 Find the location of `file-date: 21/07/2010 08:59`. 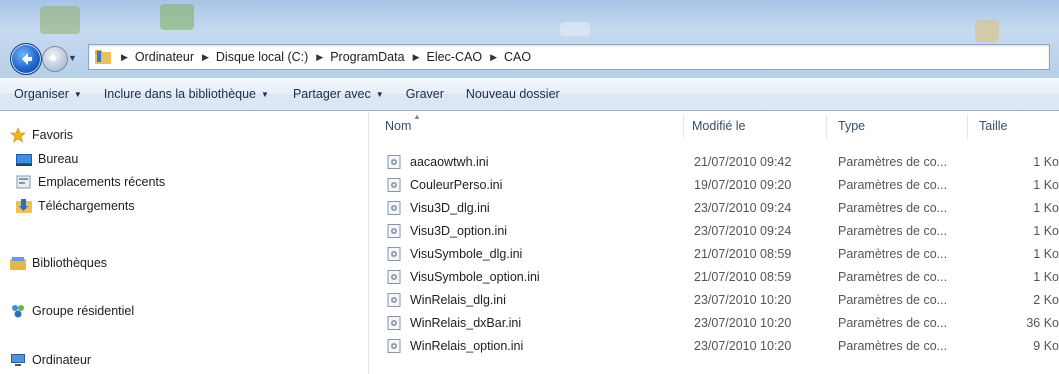

file-date: 21/07/2010 08:59 is located at coordinates (743, 277).